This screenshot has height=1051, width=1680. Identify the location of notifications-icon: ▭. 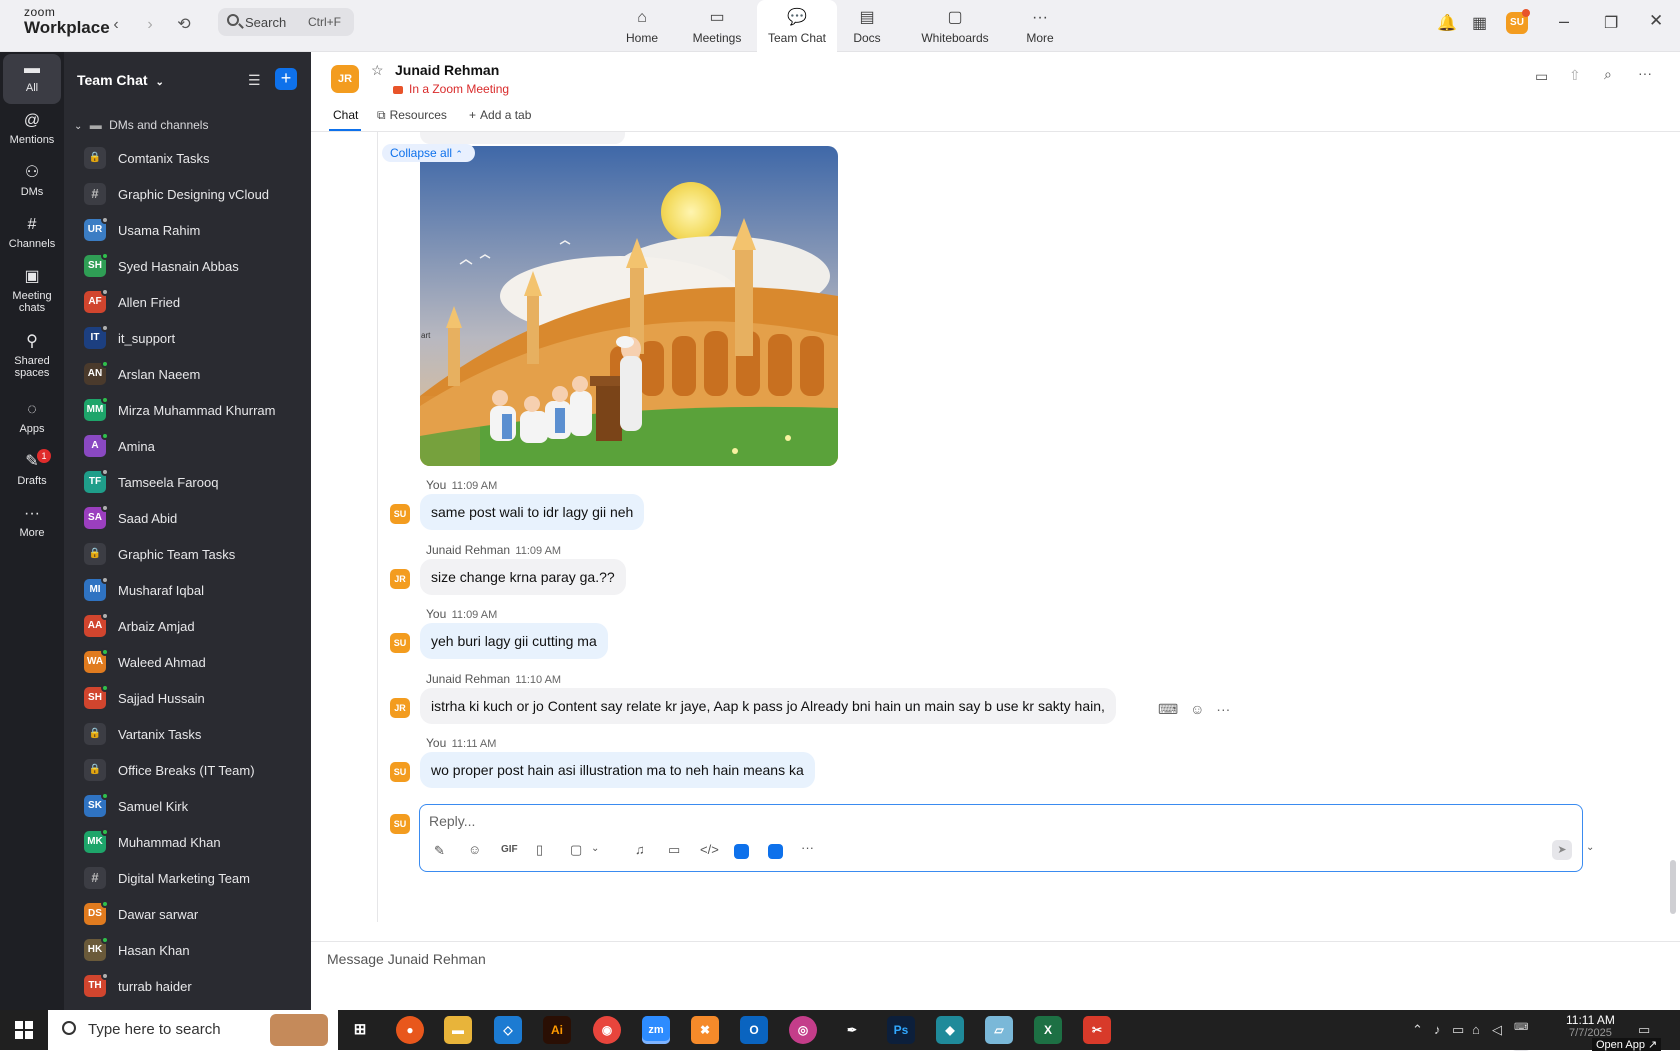
(1644, 1030).